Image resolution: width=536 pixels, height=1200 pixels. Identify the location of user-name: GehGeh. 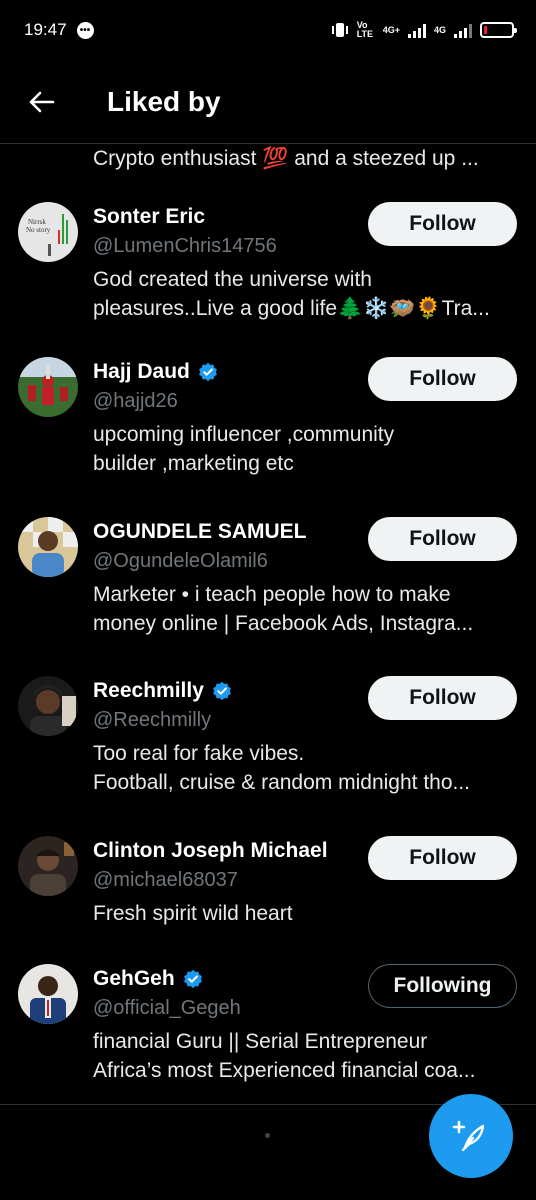
(134, 979).